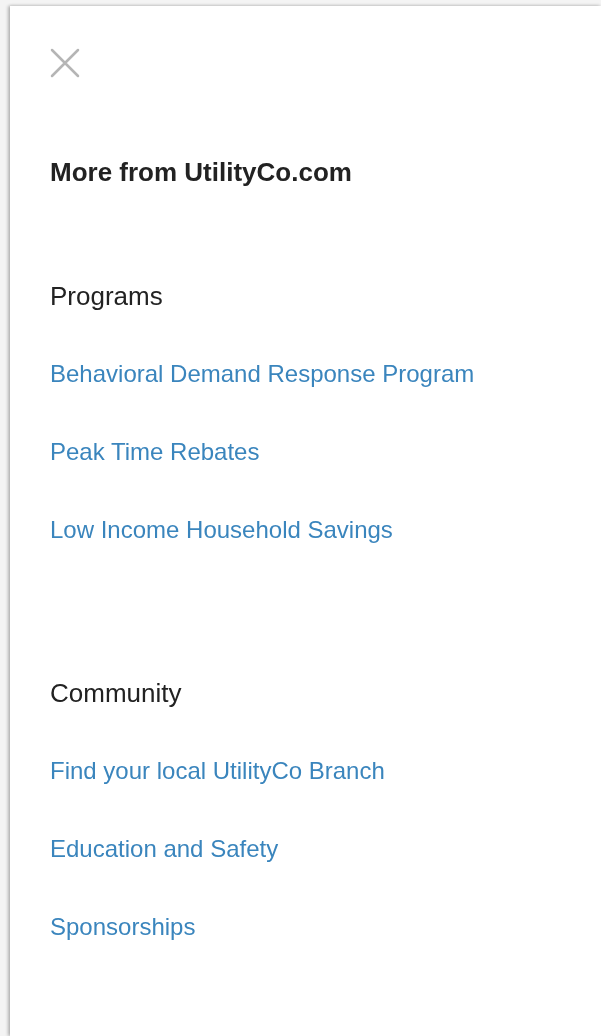  Describe the element at coordinates (106, 296) in the screenshot. I see `section-heading: Programs` at that location.